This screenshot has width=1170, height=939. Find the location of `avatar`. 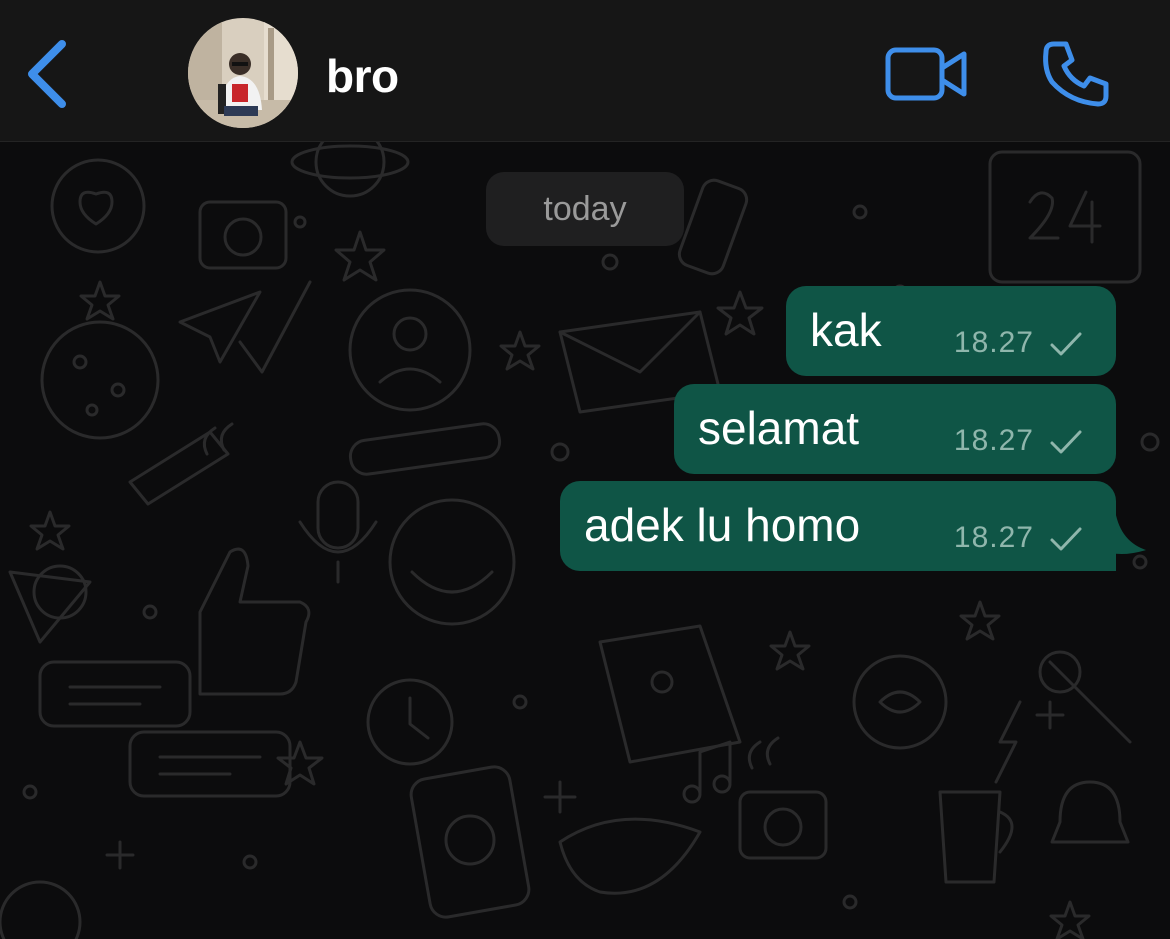

avatar is located at coordinates (243, 73).